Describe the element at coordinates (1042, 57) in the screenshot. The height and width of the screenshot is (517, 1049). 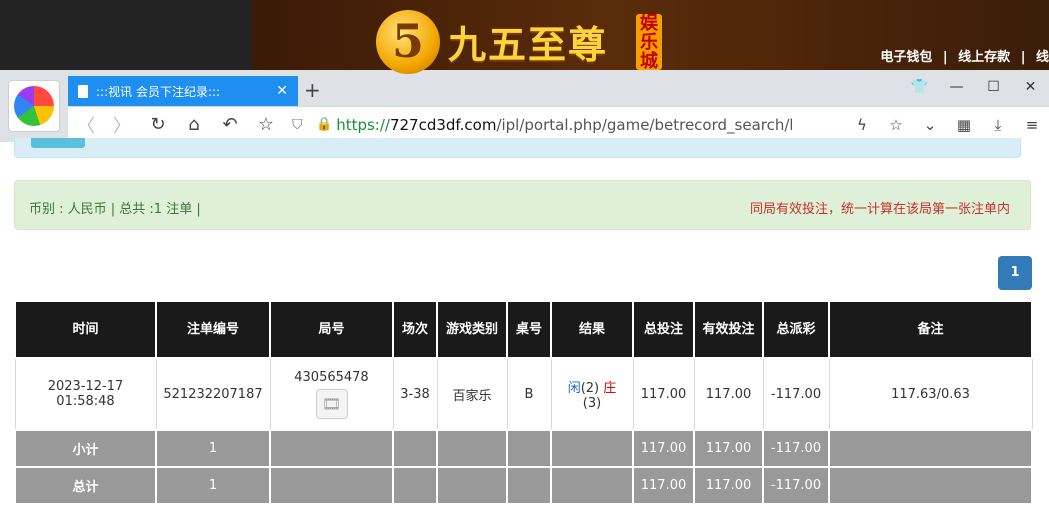
I see `link-more: 线` at that location.